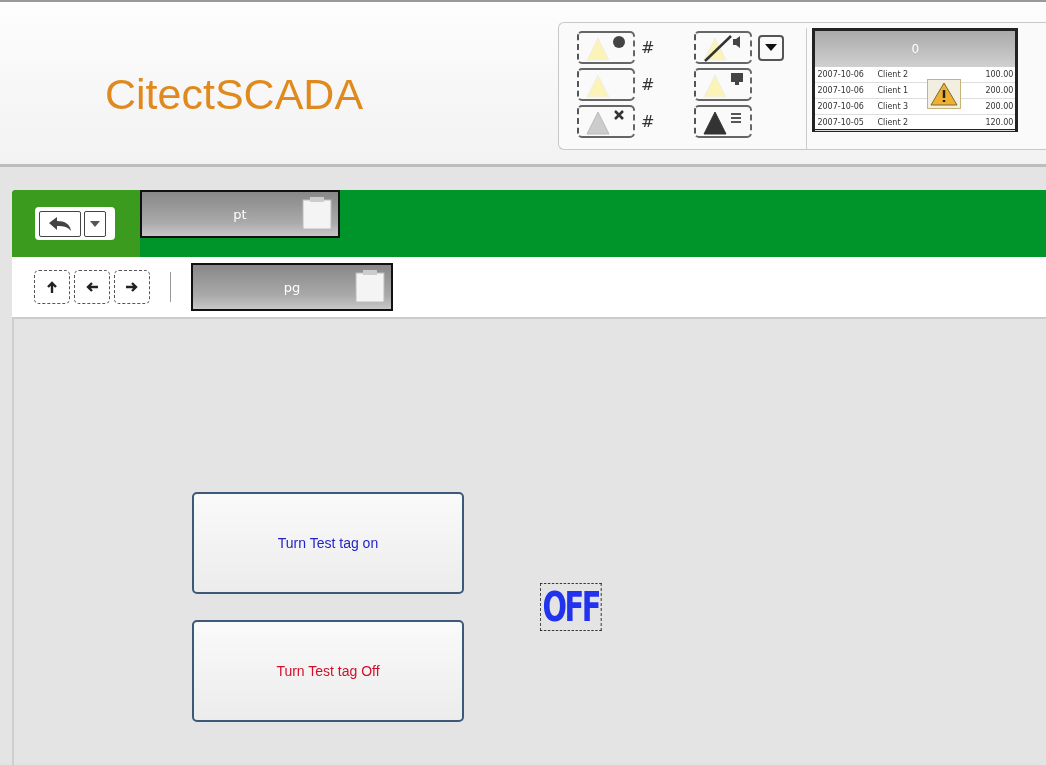 The width and height of the screenshot is (1046, 765). I want to click on alarm-preview: 0 2007-10-06 Client 2 100.00 2007-10-06 Client 1 200.00 2007-10-06 Client 3 200.00 2007-10-05 Client 2 120.00, so click(915, 80).